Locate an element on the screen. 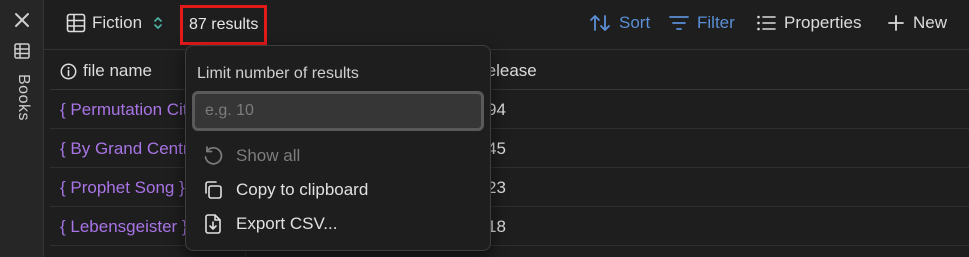 The height and width of the screenshot is (257, 969). sidebar-books-label: Books is located at coordinates (23, 97).